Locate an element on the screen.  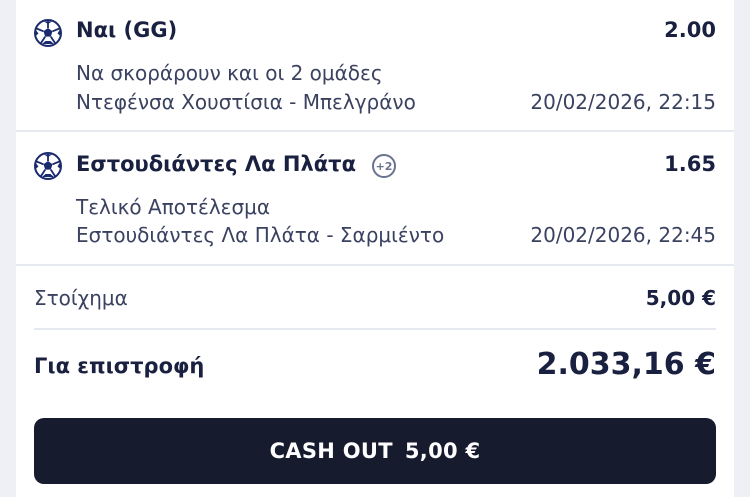
market-name: Να σκοράρουν και οι 2 ομάδες is located at coordinates (229, 73).